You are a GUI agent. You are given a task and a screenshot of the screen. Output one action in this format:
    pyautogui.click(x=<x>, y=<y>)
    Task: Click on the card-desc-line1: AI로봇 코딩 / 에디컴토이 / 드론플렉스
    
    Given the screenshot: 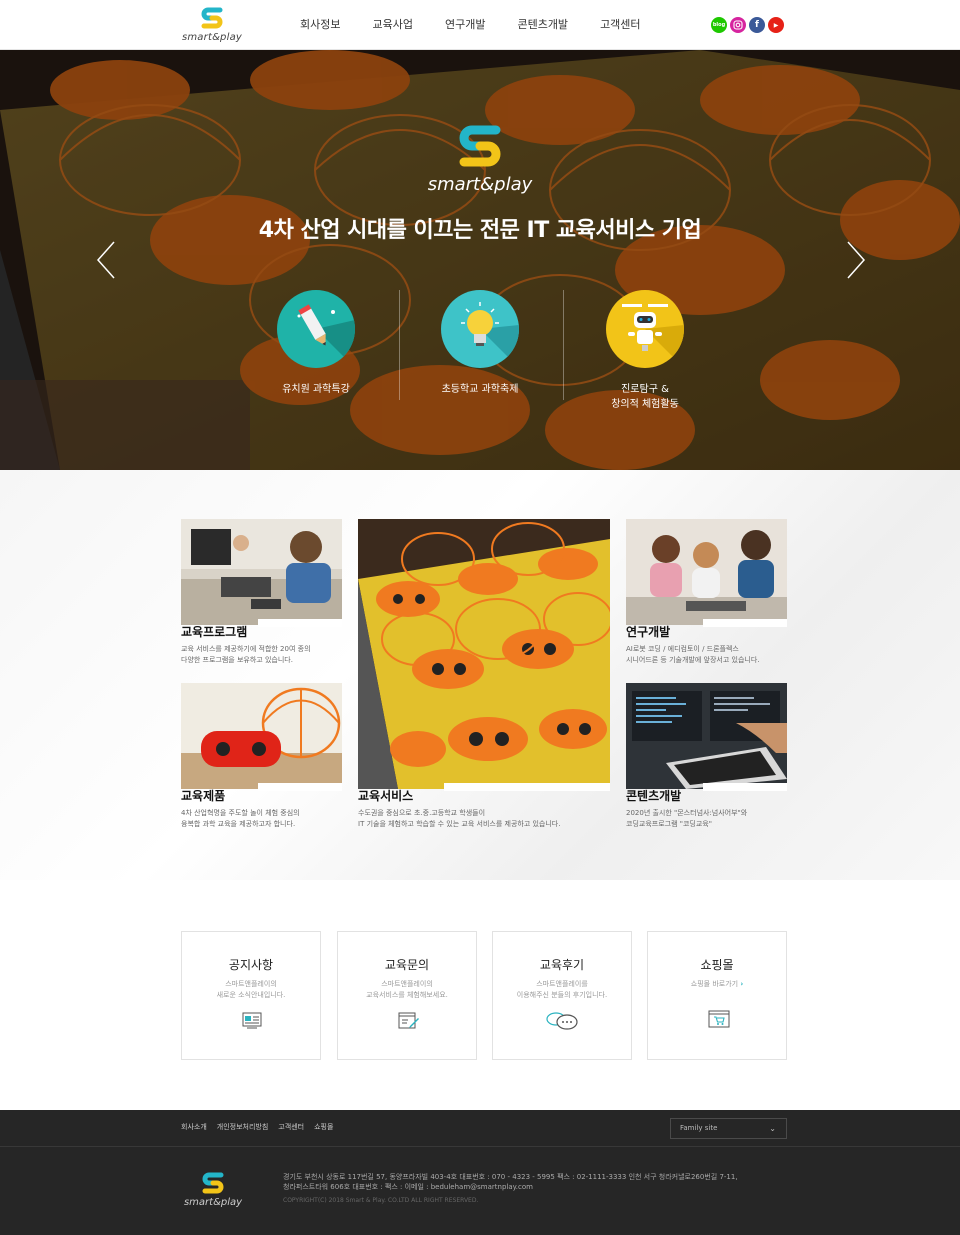 What is the action you would take?
    pyautogui.click(x=682, y=649)
    